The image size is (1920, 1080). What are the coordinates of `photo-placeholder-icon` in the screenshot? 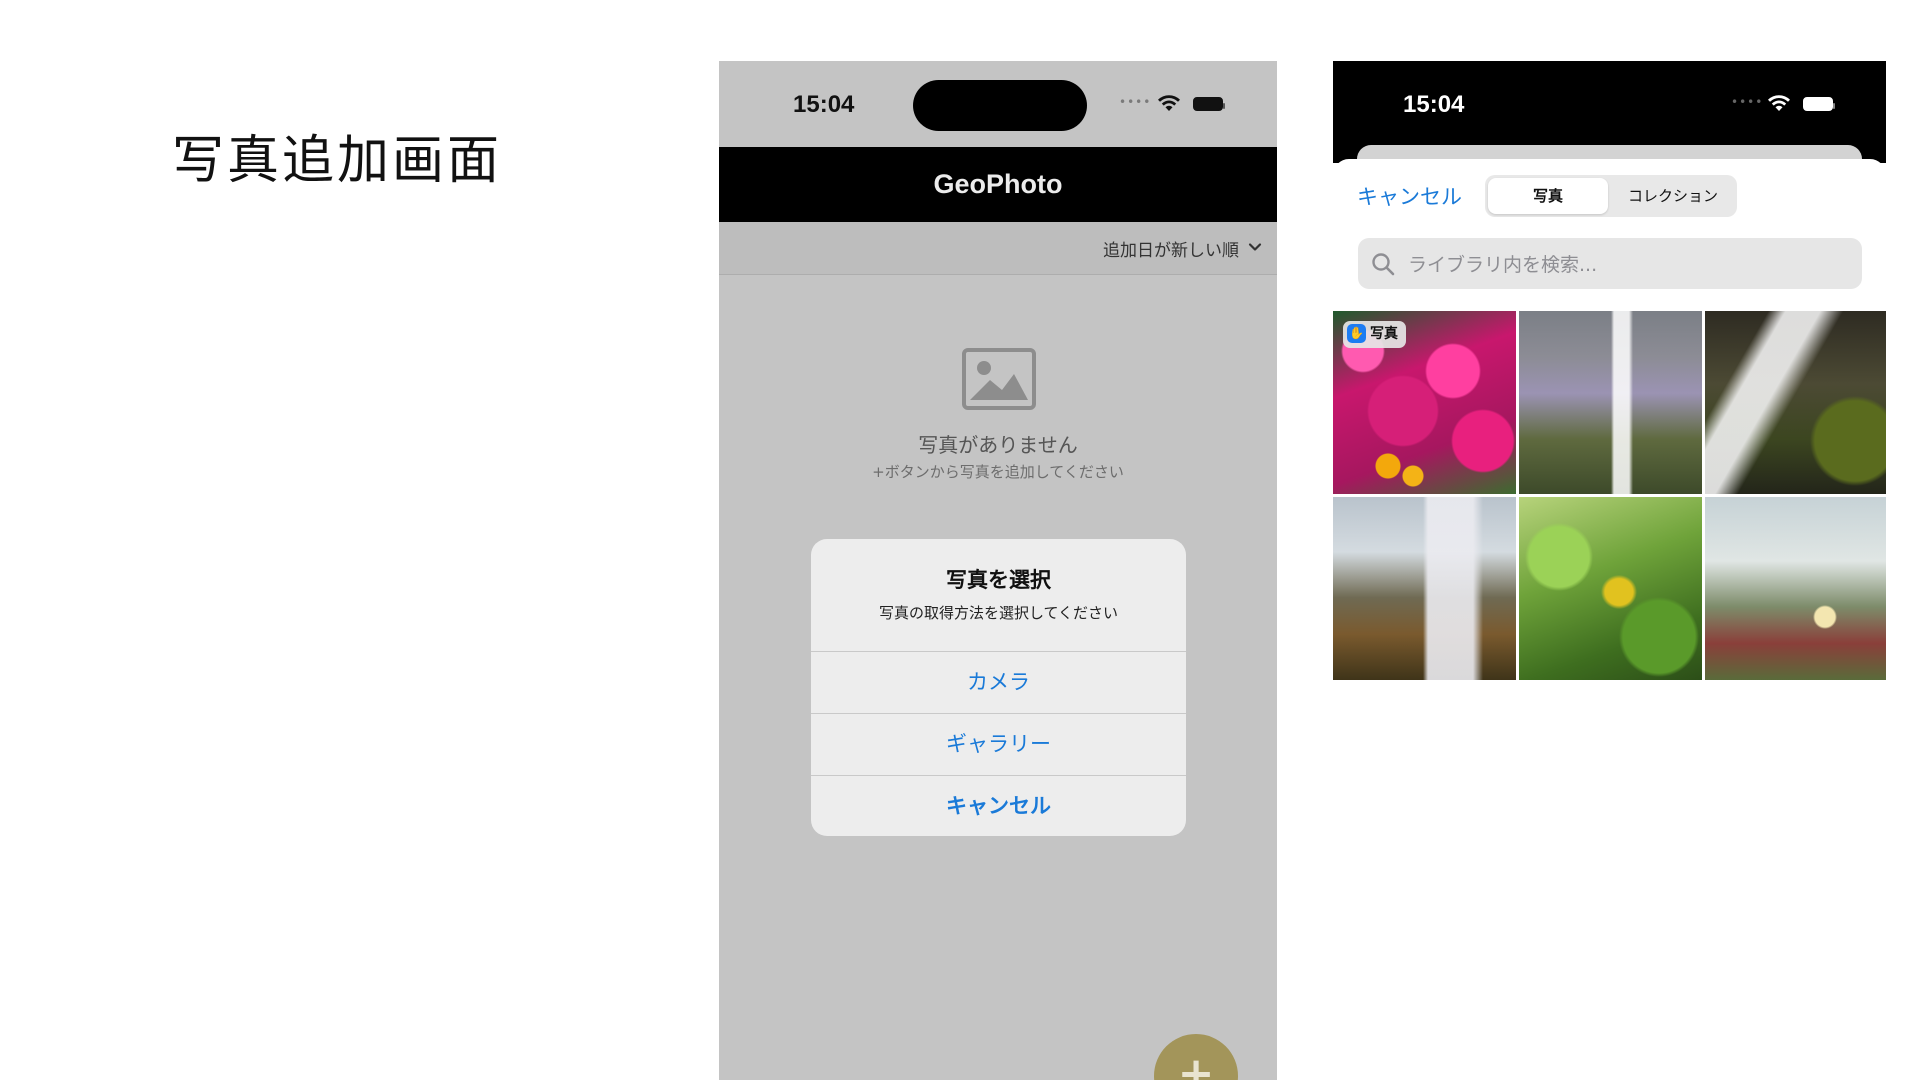 It's located at (999, 379).